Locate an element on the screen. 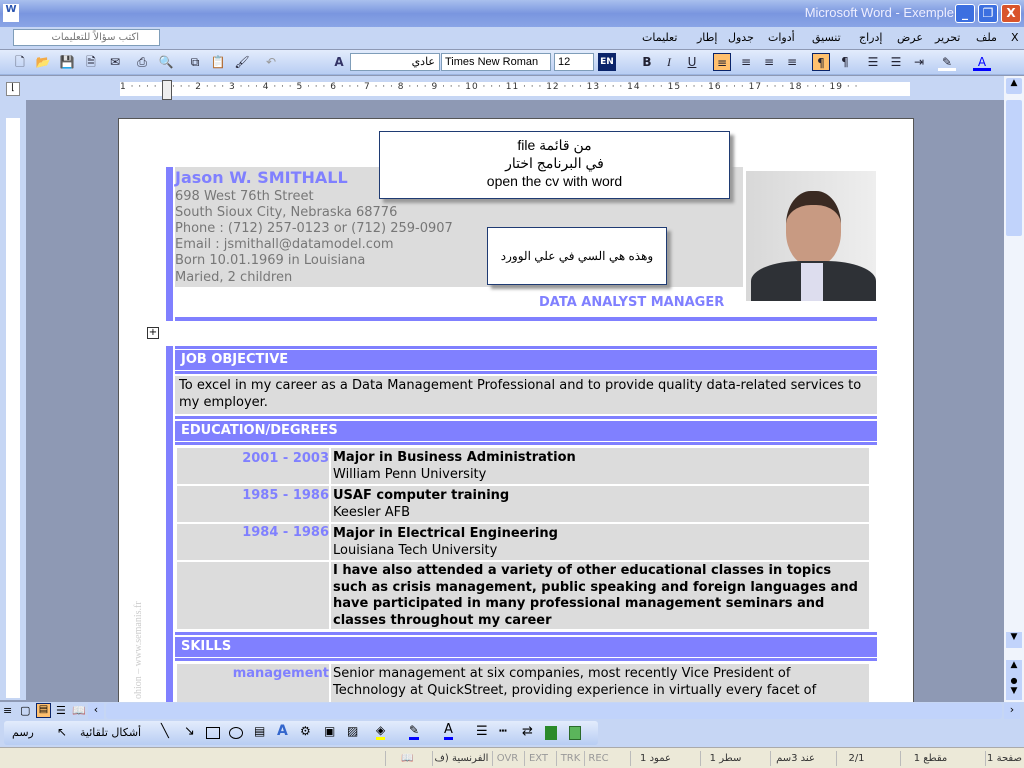 The image size is (1024, 768). scroll-up-arrow-icon: ▲ is located at coordinates (1014, 86).